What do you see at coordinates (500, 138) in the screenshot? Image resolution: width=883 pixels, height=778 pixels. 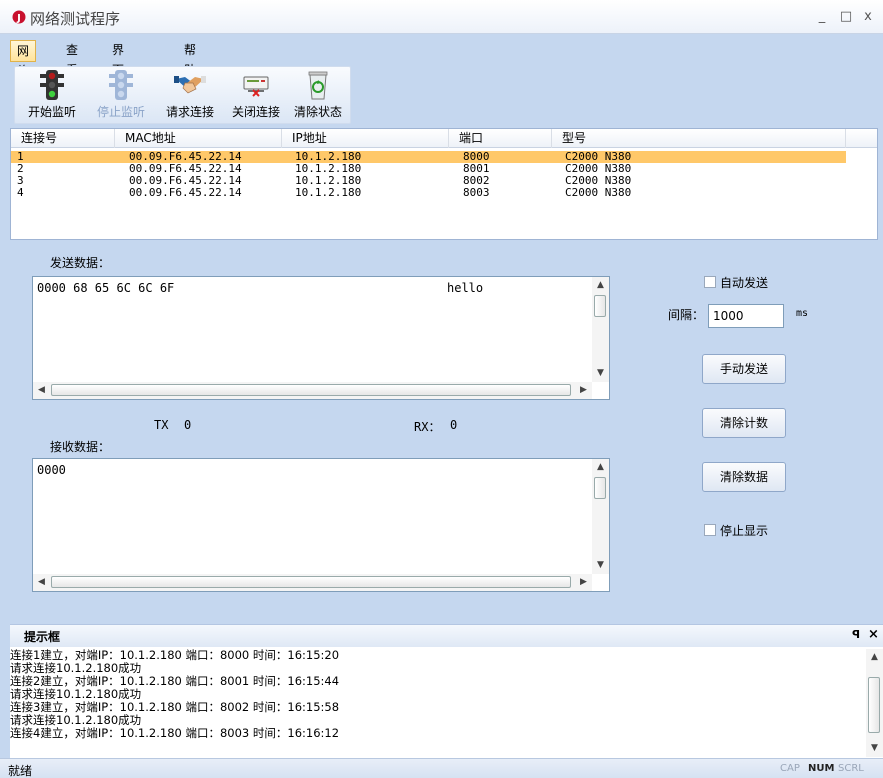 I see `column-port: 端口` at bounding box center [500, 138].